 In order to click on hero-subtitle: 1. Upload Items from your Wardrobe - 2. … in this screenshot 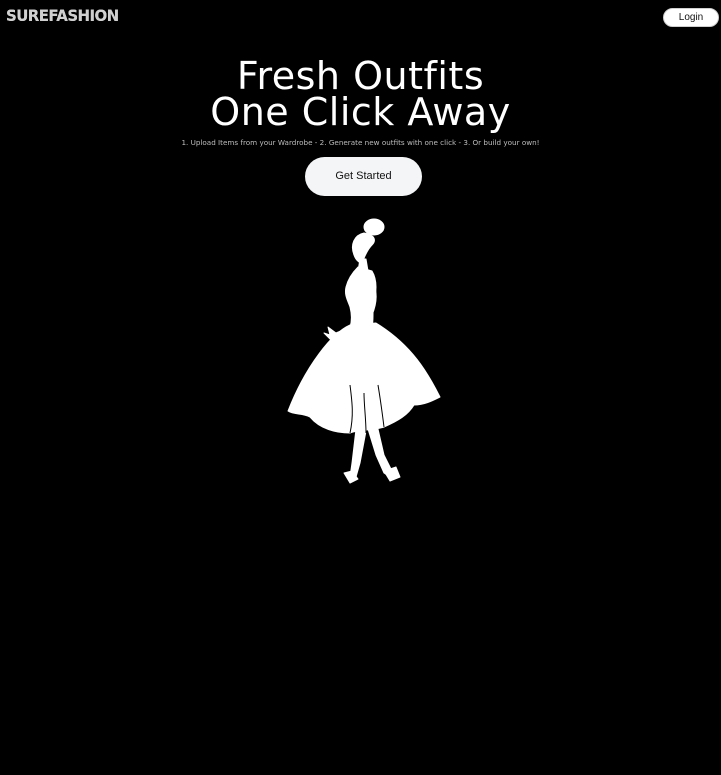, I will do `click(360, 142)`.